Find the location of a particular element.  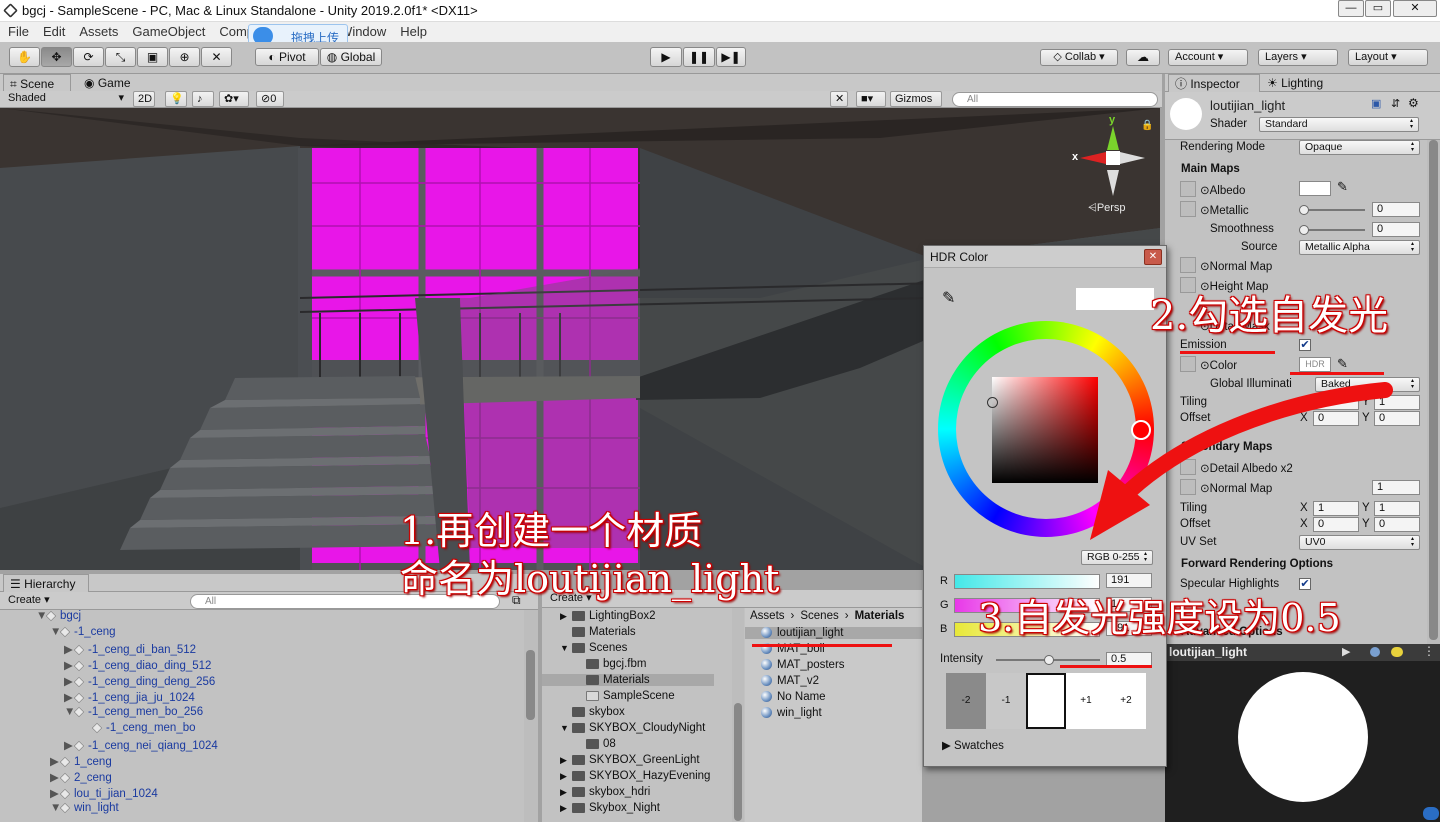

tab-inspector: ⓘ Inspector is located at coordinates (1214, 83).